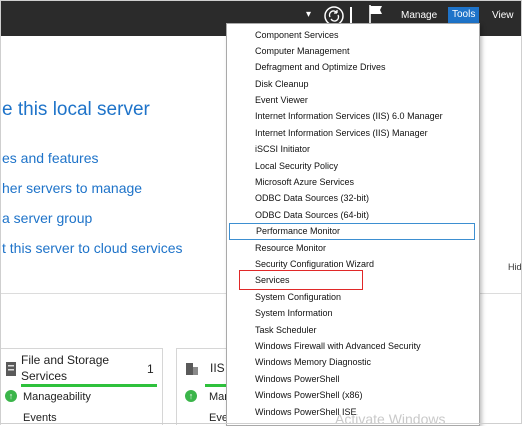  I want to click on menu-item-resource-monitor: Resource Monitor, so click(352, 248).